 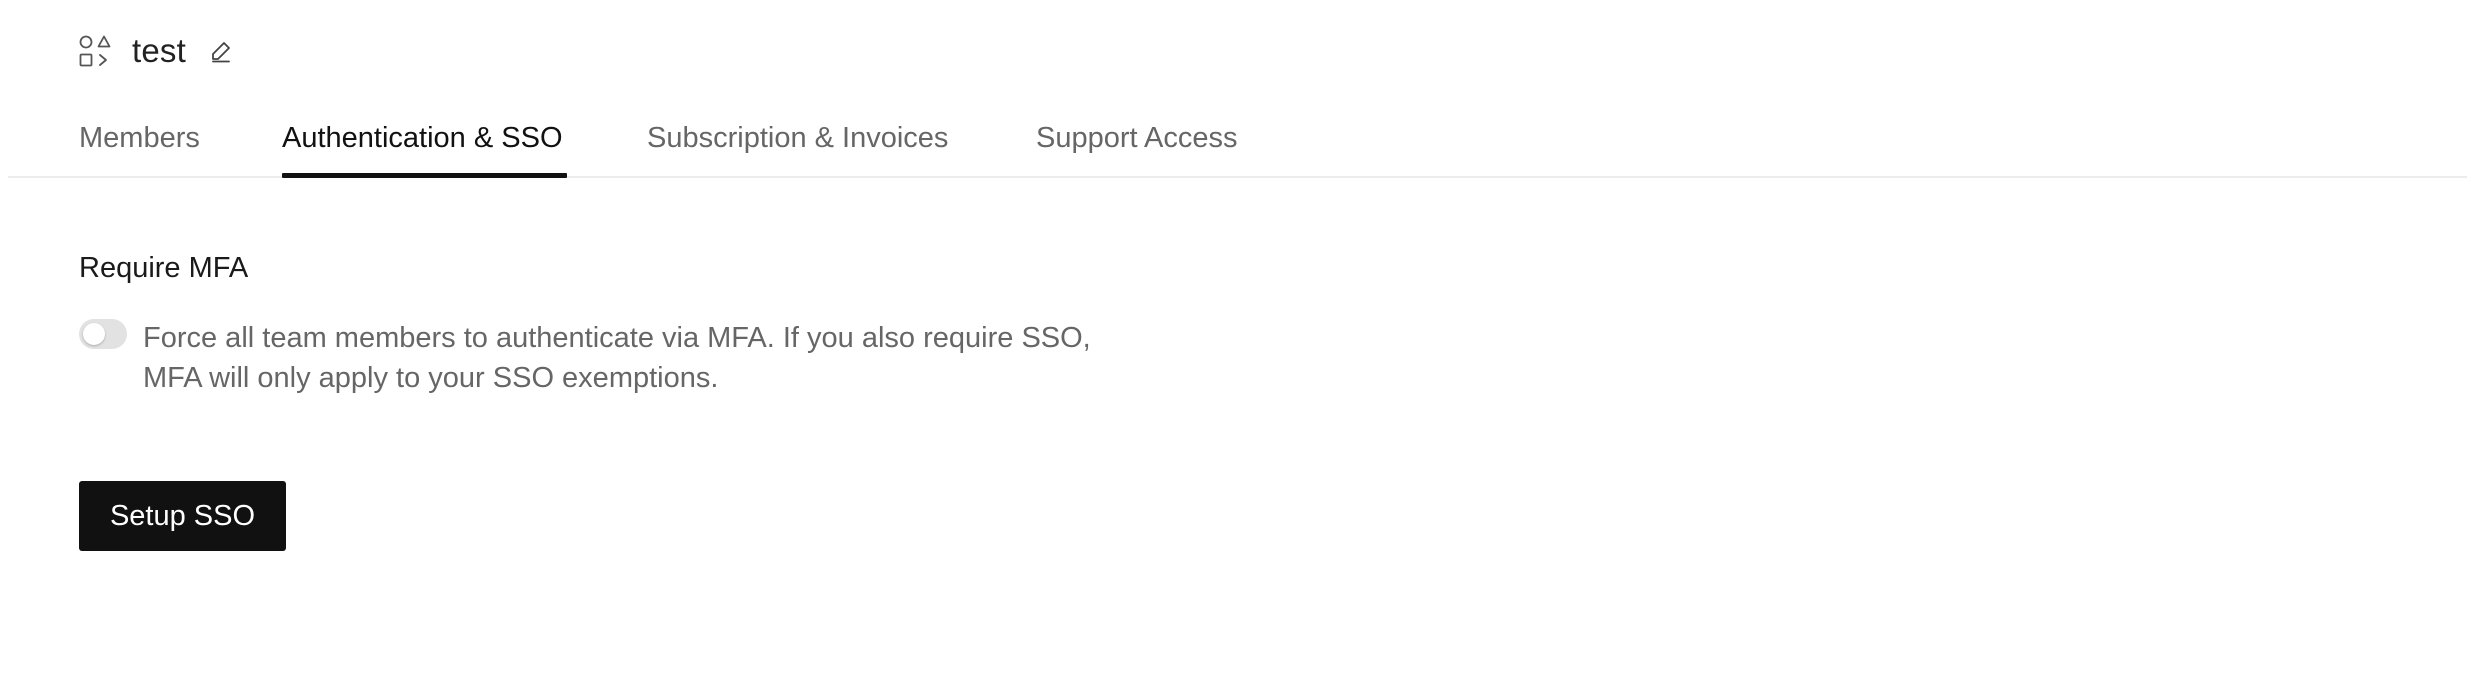 I want to click on tab-members: Members, so click(x=139, y=138).